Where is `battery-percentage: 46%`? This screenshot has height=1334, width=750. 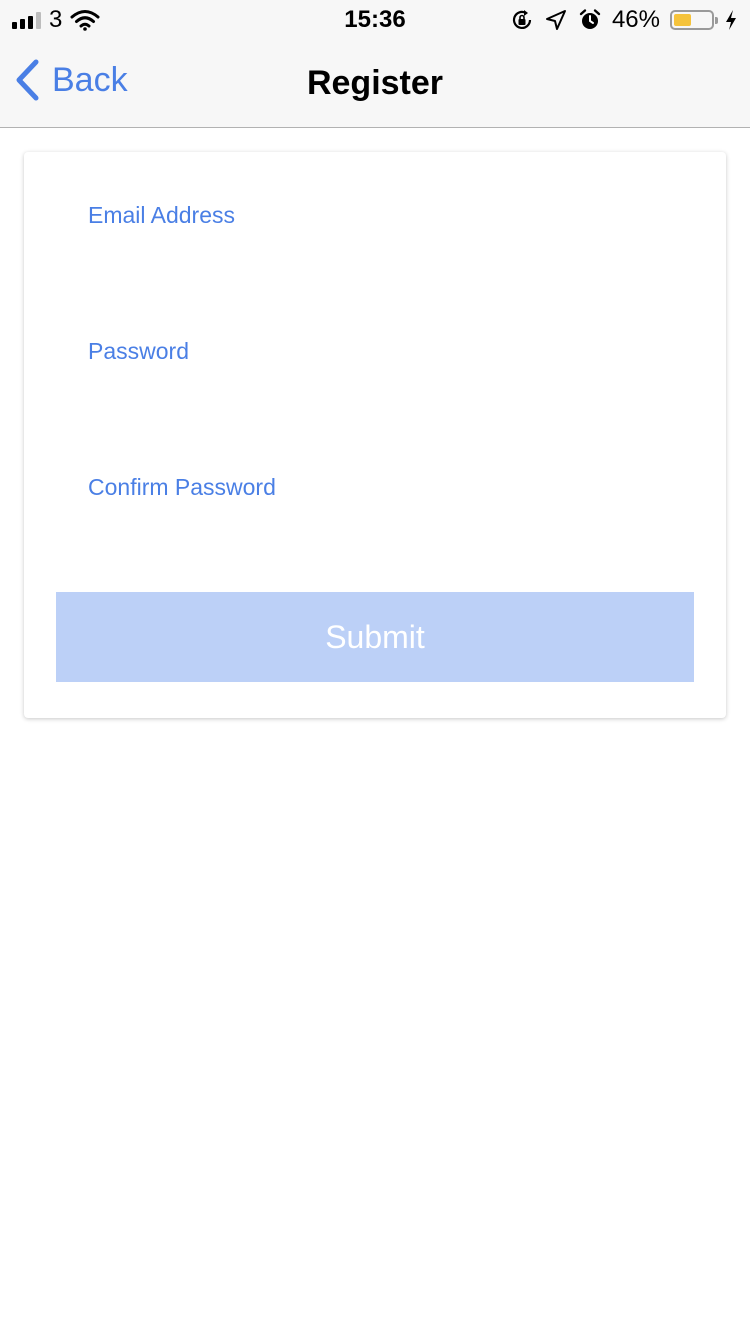
battery-percentage: 46% is located at coordinates (635, 19).